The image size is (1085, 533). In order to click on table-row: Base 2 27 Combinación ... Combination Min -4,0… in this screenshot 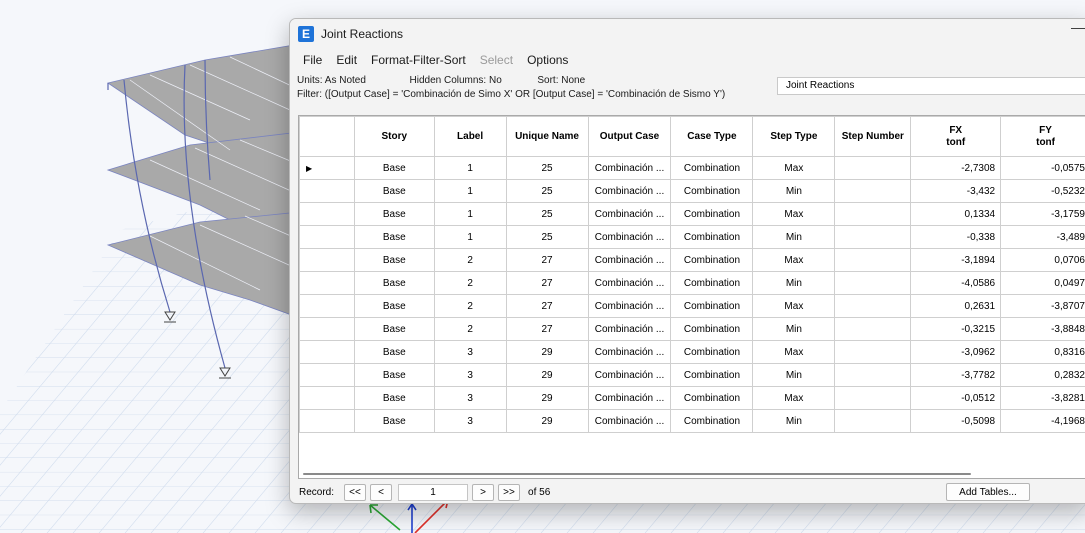, I will do `click(692, 283)`.